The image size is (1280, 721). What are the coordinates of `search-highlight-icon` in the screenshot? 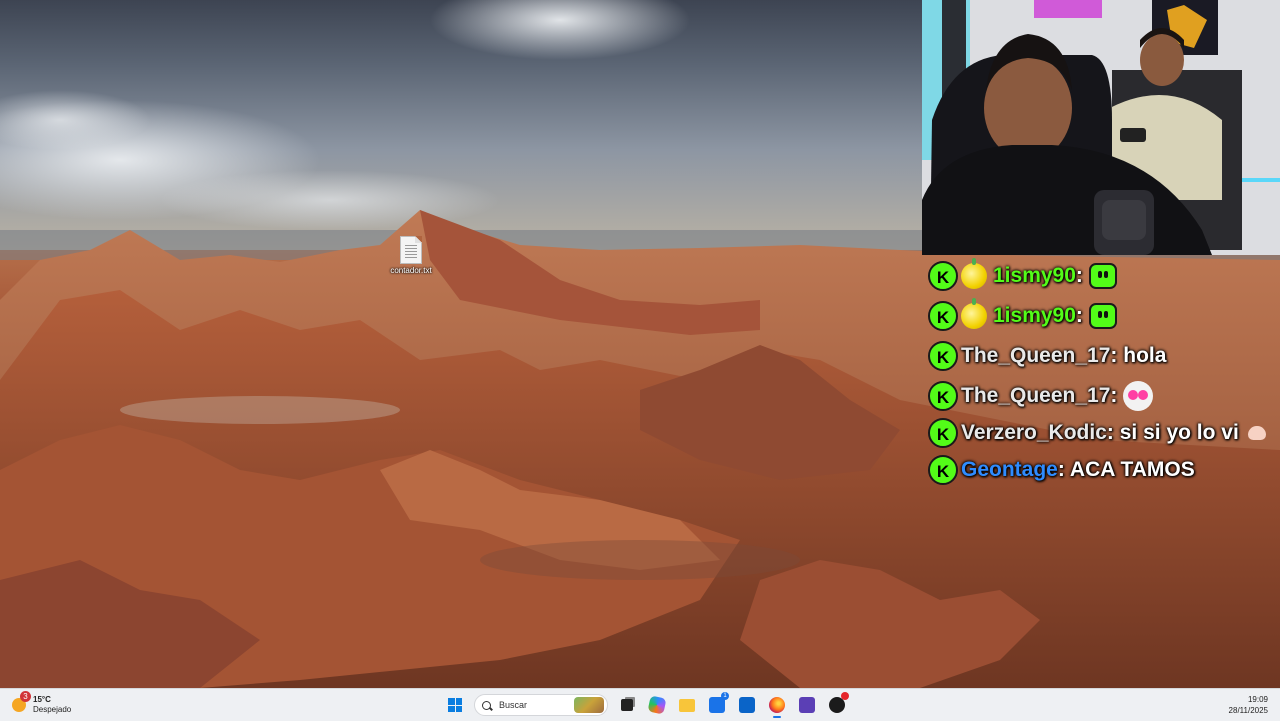 It's located at (589, 705).